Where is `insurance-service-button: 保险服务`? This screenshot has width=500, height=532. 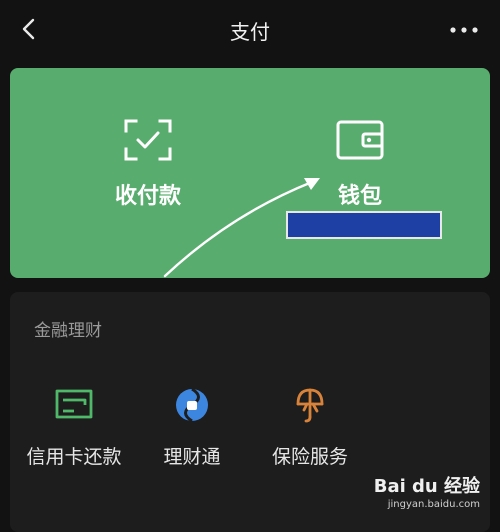 insurance-service-button: 保险服务 is located at coordinates (310, 429).